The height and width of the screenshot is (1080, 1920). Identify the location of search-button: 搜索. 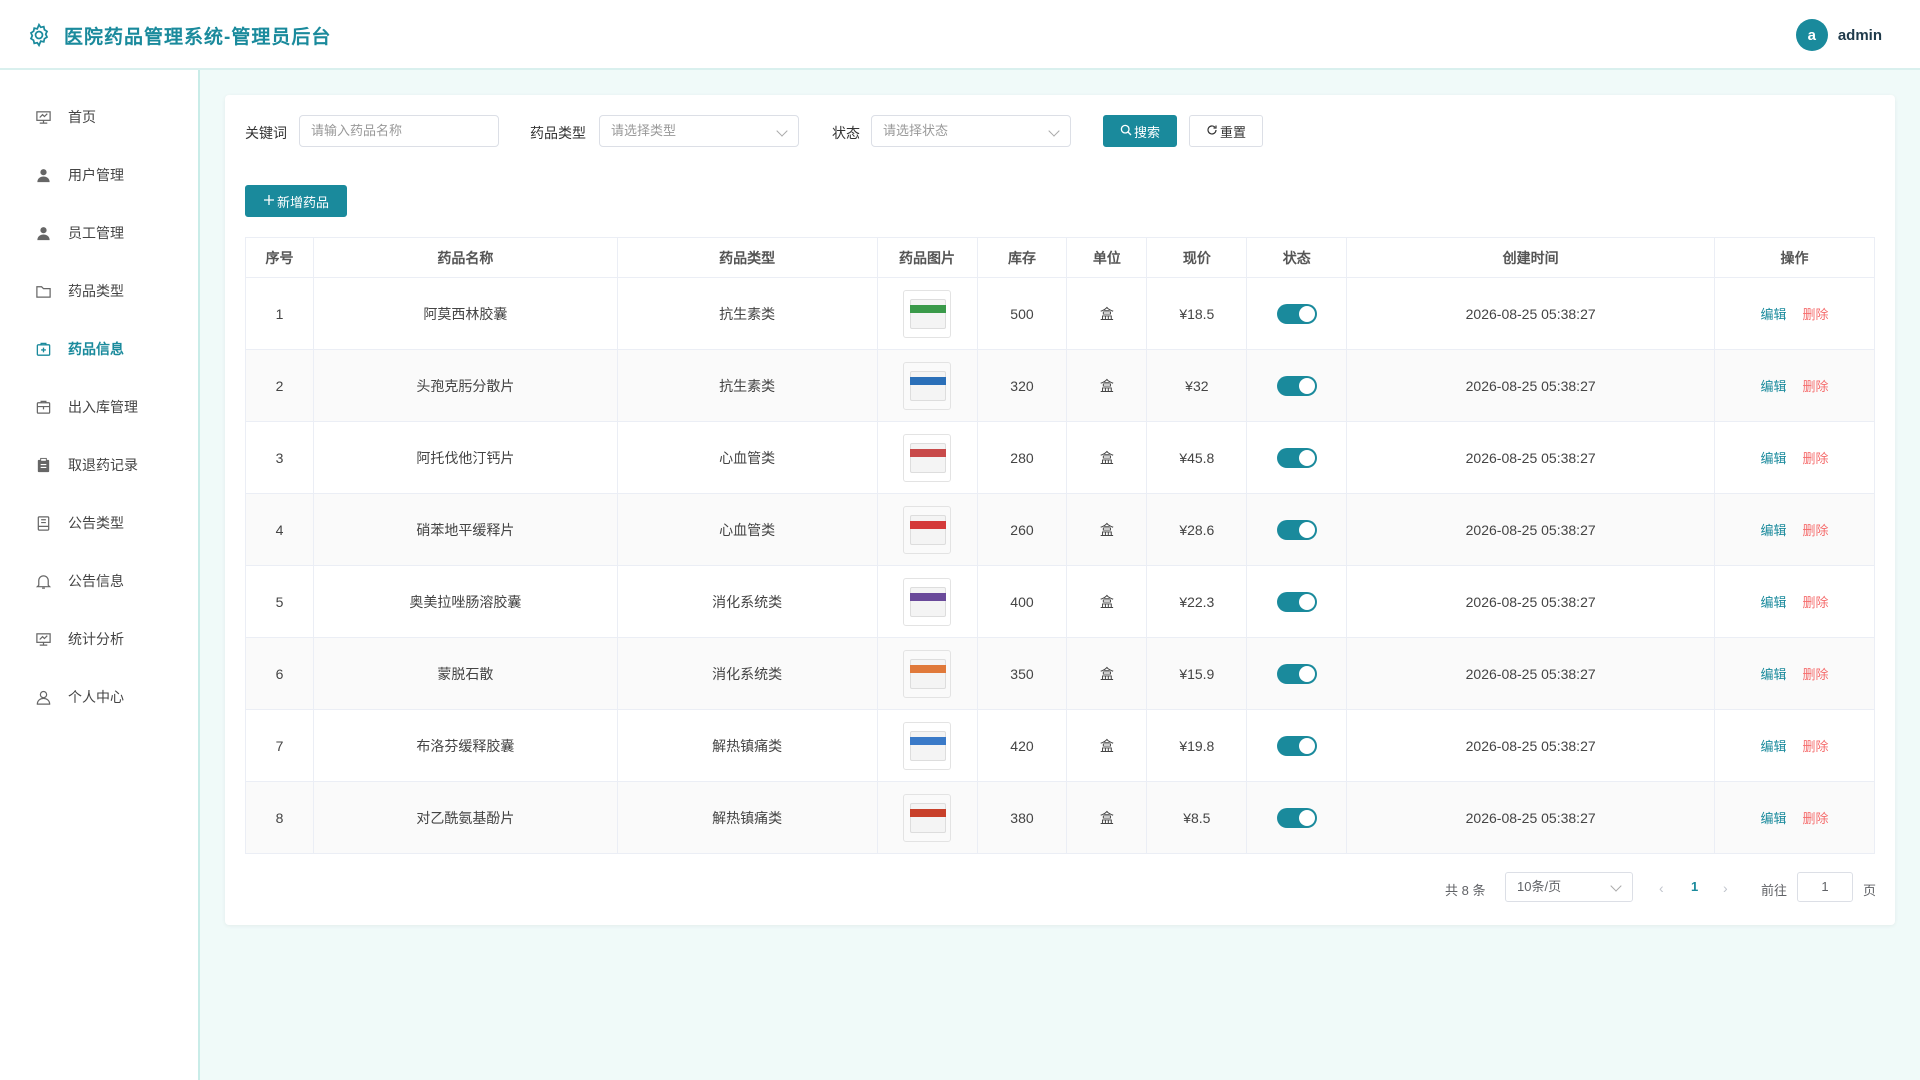
(1140, 131).